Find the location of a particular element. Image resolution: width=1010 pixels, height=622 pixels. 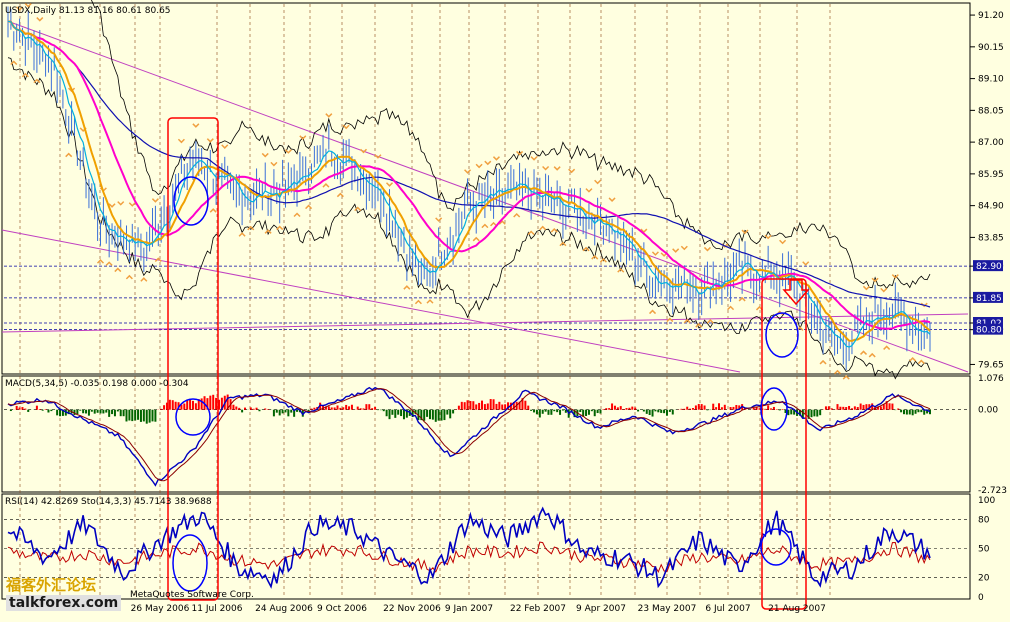

date-label: 9 Apr 2007 is located at coordinates (601, 609).